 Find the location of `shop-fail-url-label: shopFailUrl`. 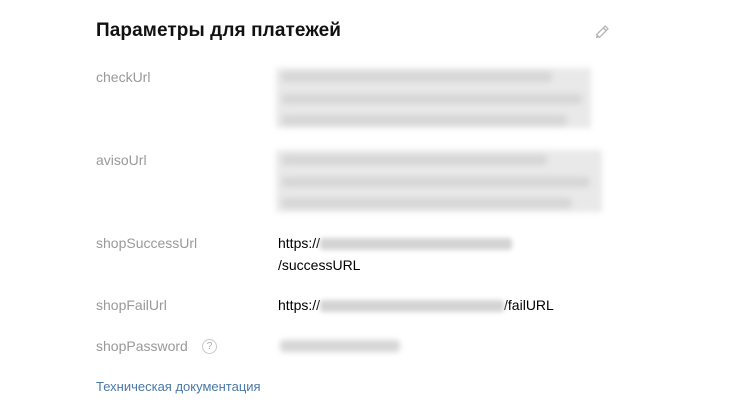

shop-fail-url-label: shopFailUrl is located at coordinates (131, 305).